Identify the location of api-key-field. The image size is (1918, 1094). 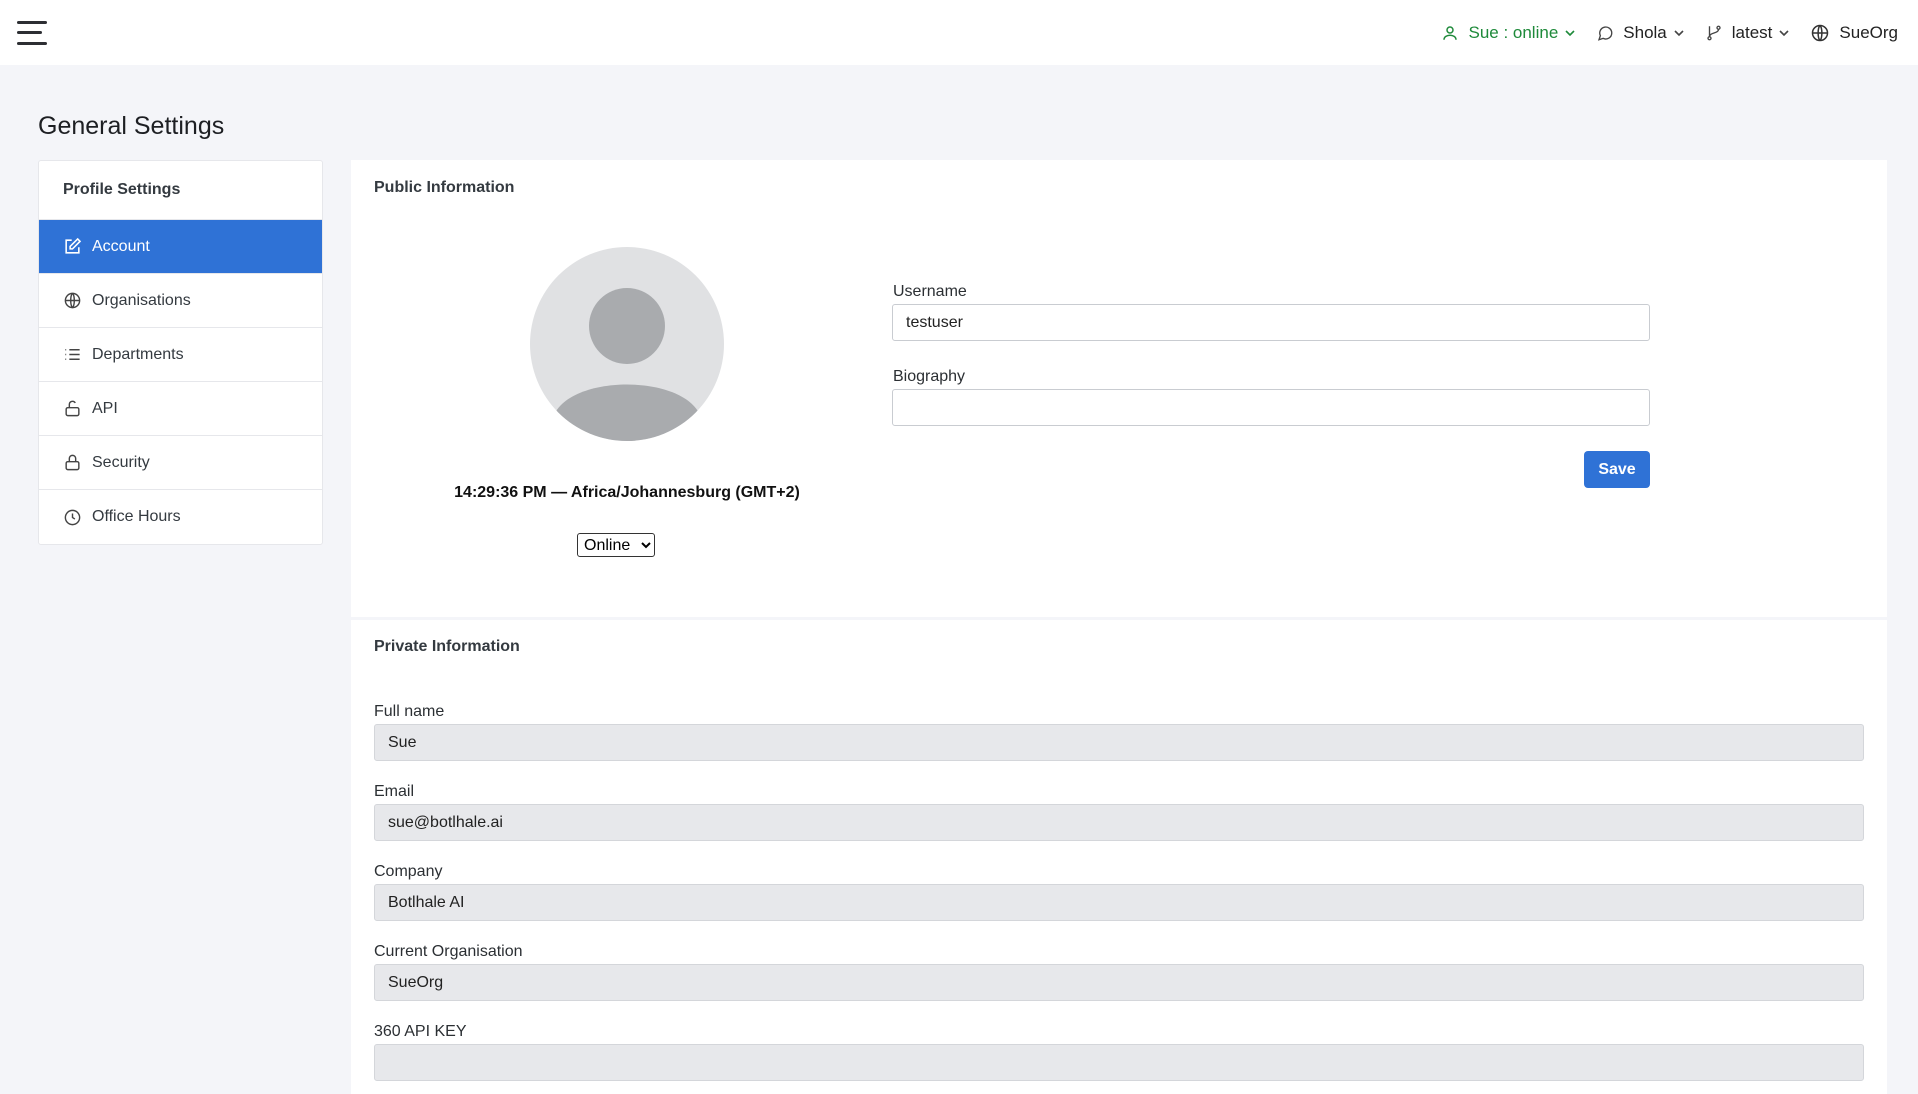
(1119, 1062).